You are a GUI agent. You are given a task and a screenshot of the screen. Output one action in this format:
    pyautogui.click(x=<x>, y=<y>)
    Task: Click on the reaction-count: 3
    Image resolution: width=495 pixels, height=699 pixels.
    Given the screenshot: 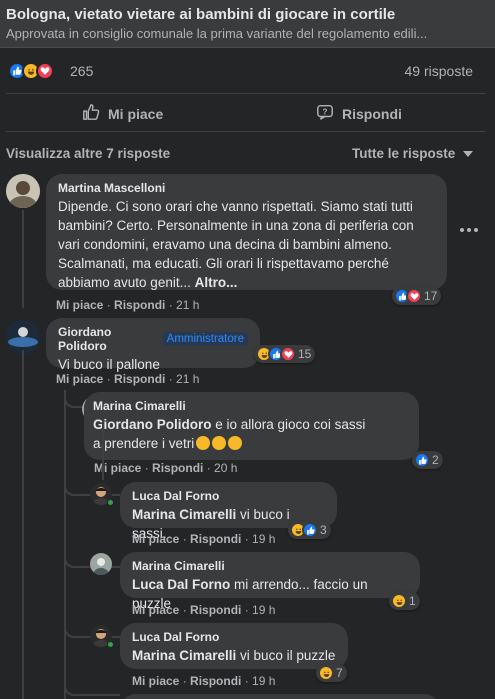 What is the action you would take?
    pyautogui.click(x=323, y=530)
    